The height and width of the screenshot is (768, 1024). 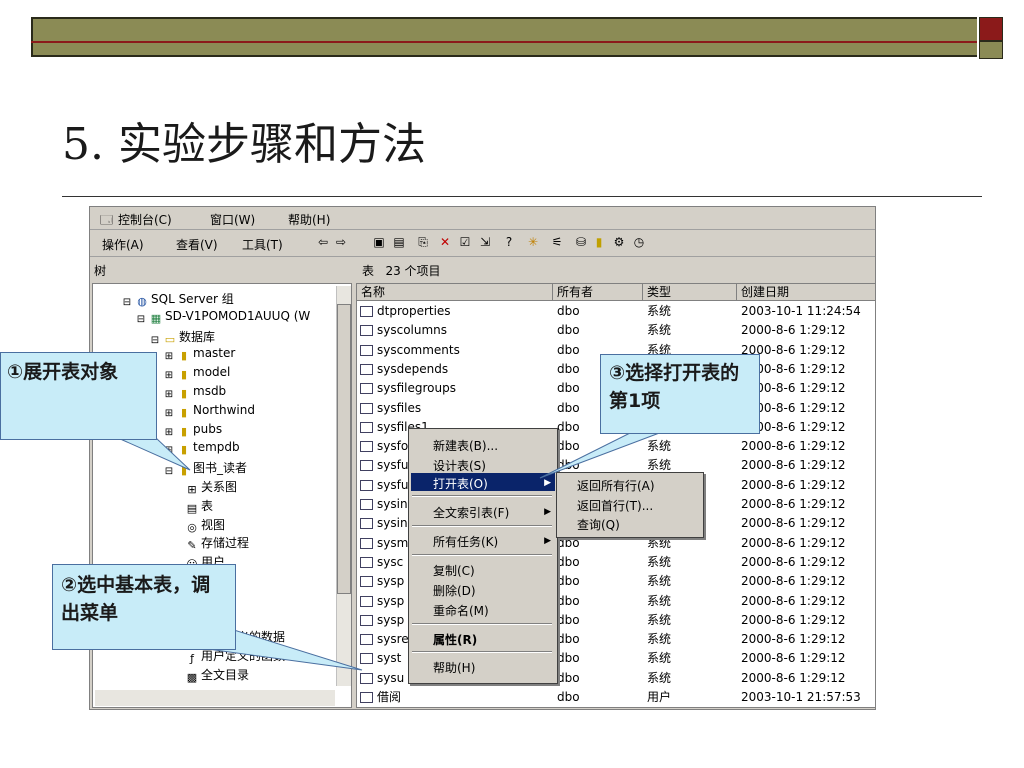 What do you see at coordinates (601, 455) in the screenshot?
I see `callout-3-pointer` at bounding box center [601, 455].